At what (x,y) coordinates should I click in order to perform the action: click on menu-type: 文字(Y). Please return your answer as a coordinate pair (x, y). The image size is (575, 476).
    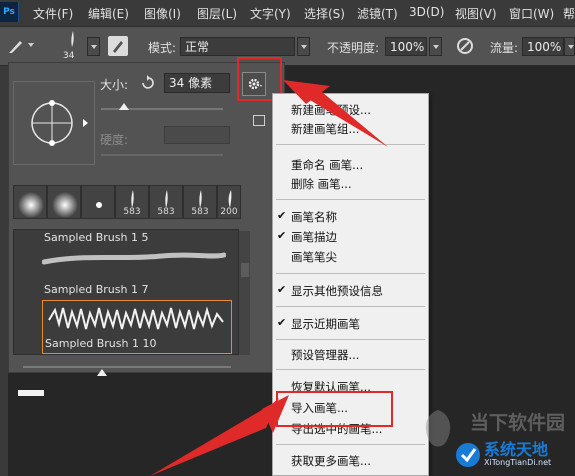
    Looking at the image, I should click on (270, 13).